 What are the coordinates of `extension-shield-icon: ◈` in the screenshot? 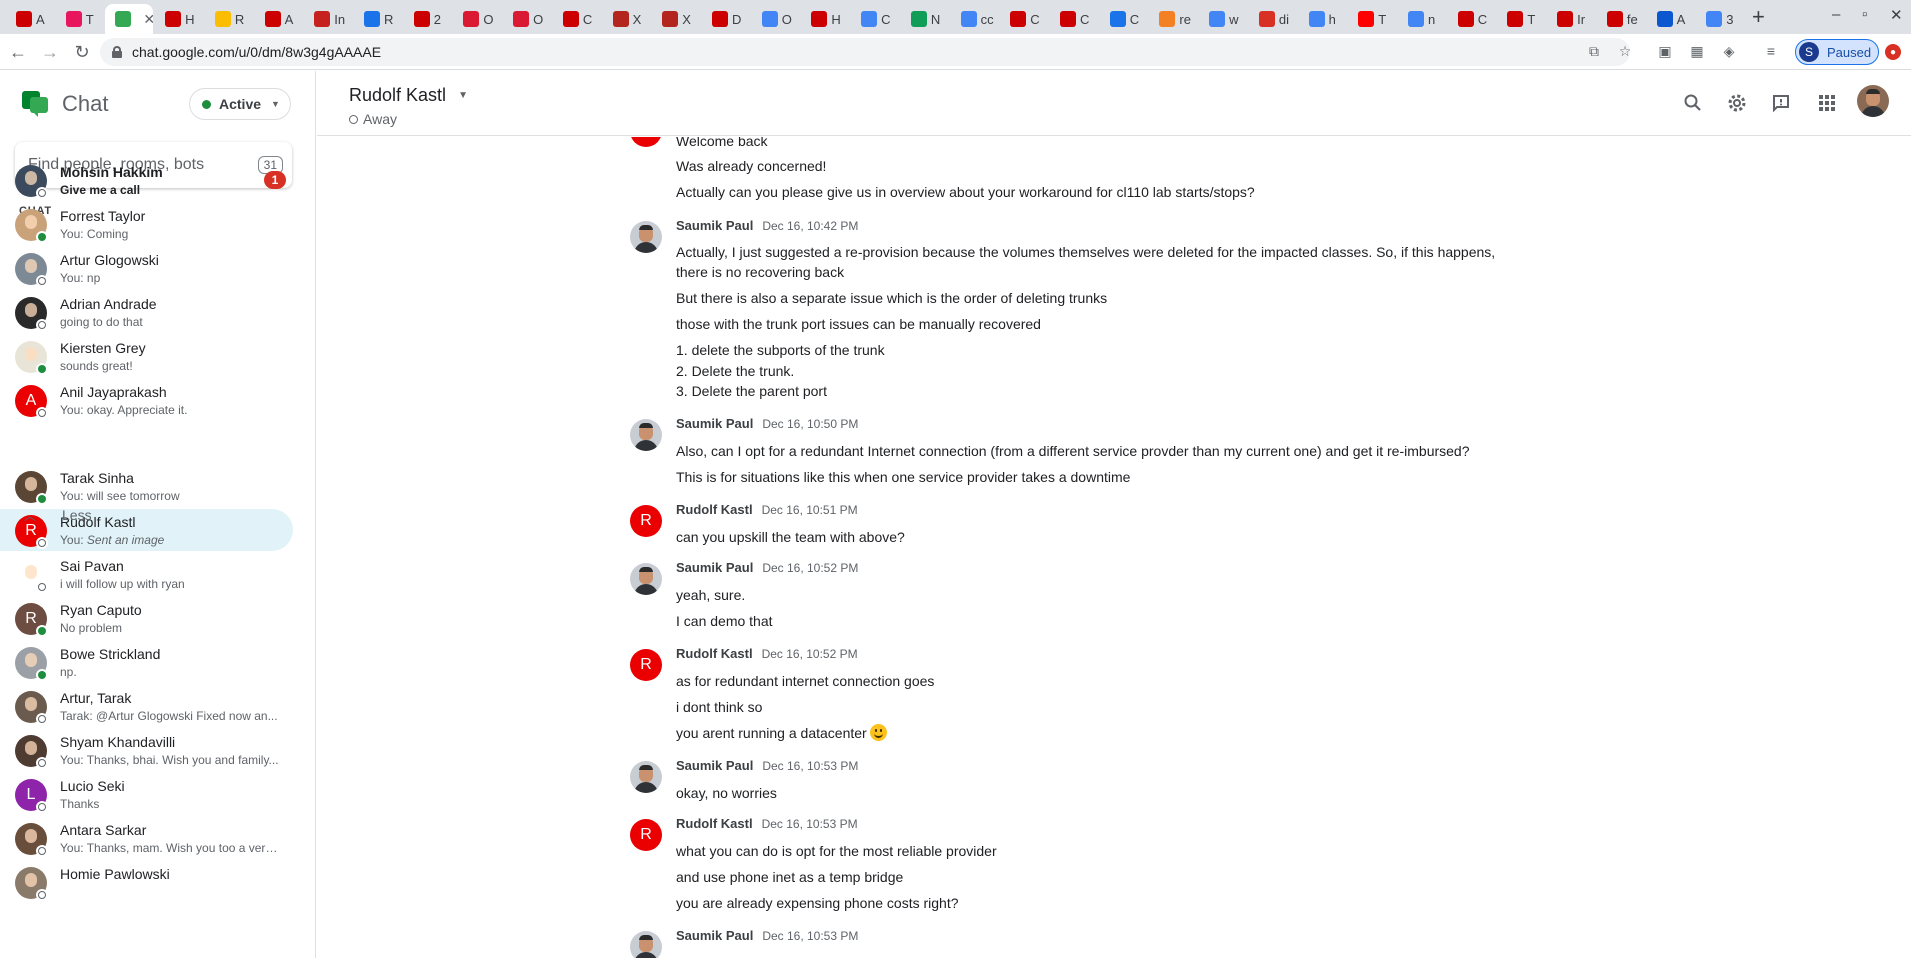 It's located at (1729, 51).